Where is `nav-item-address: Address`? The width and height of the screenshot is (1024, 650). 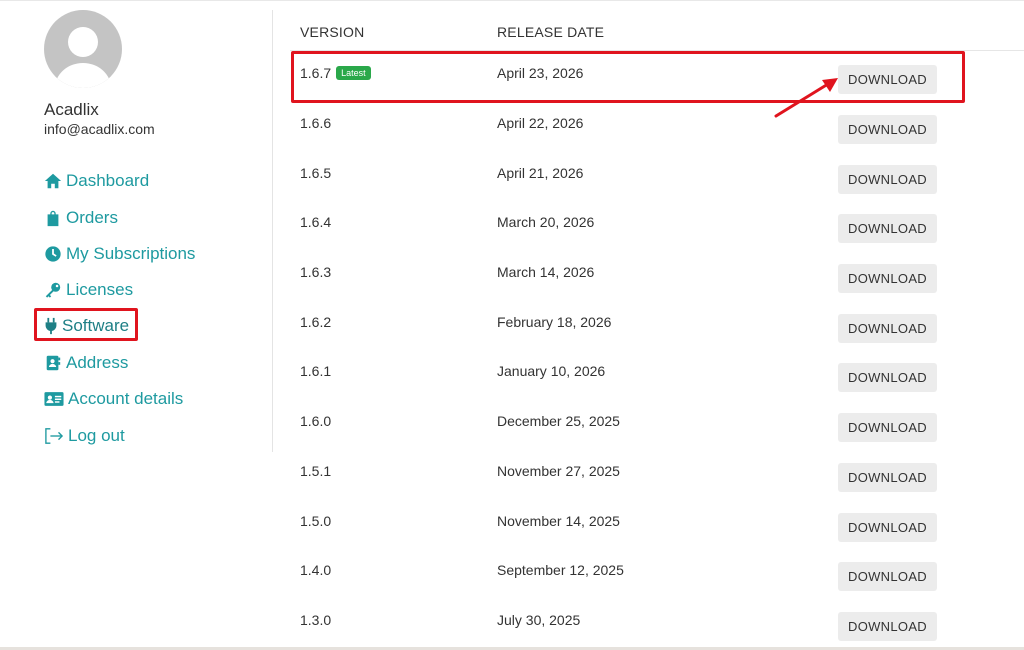
nav-item-address: Address is located at coordinates (86, 363).